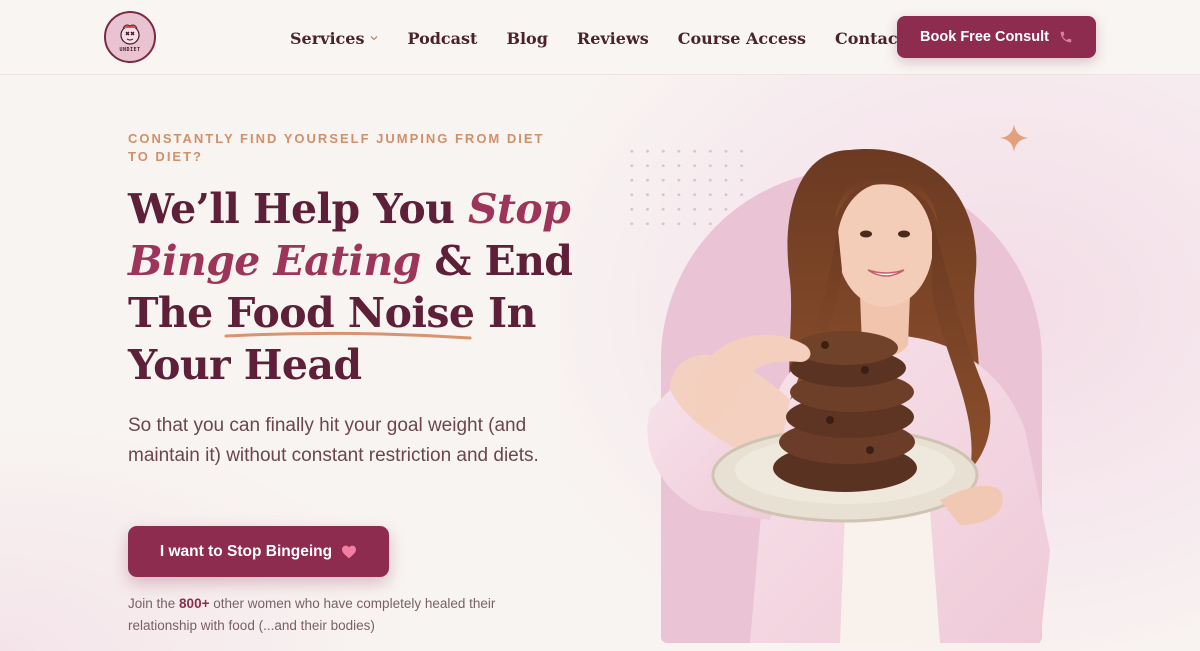 The height and width of the screenshot is (651, 1200). I want to click on headline-underlined: Food Noise, so click(349, 313).